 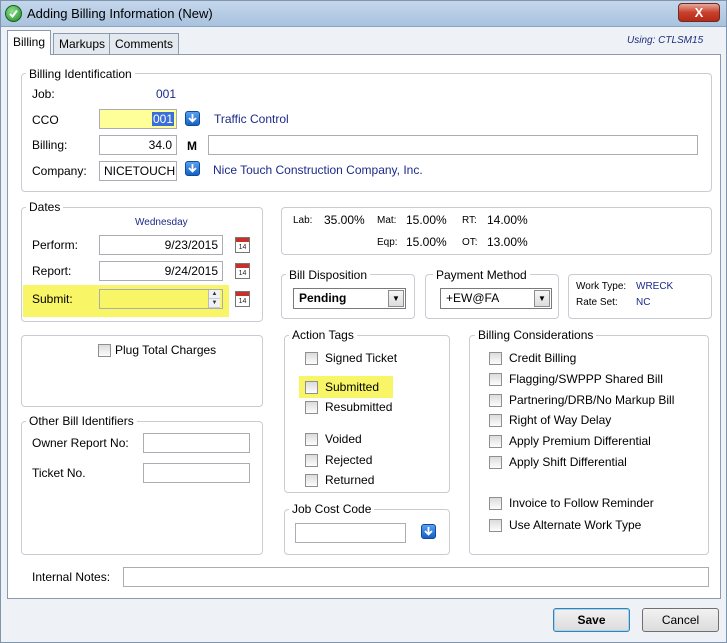 I want to click on spin-up-icon: ▲, so click(x=214, y=294).